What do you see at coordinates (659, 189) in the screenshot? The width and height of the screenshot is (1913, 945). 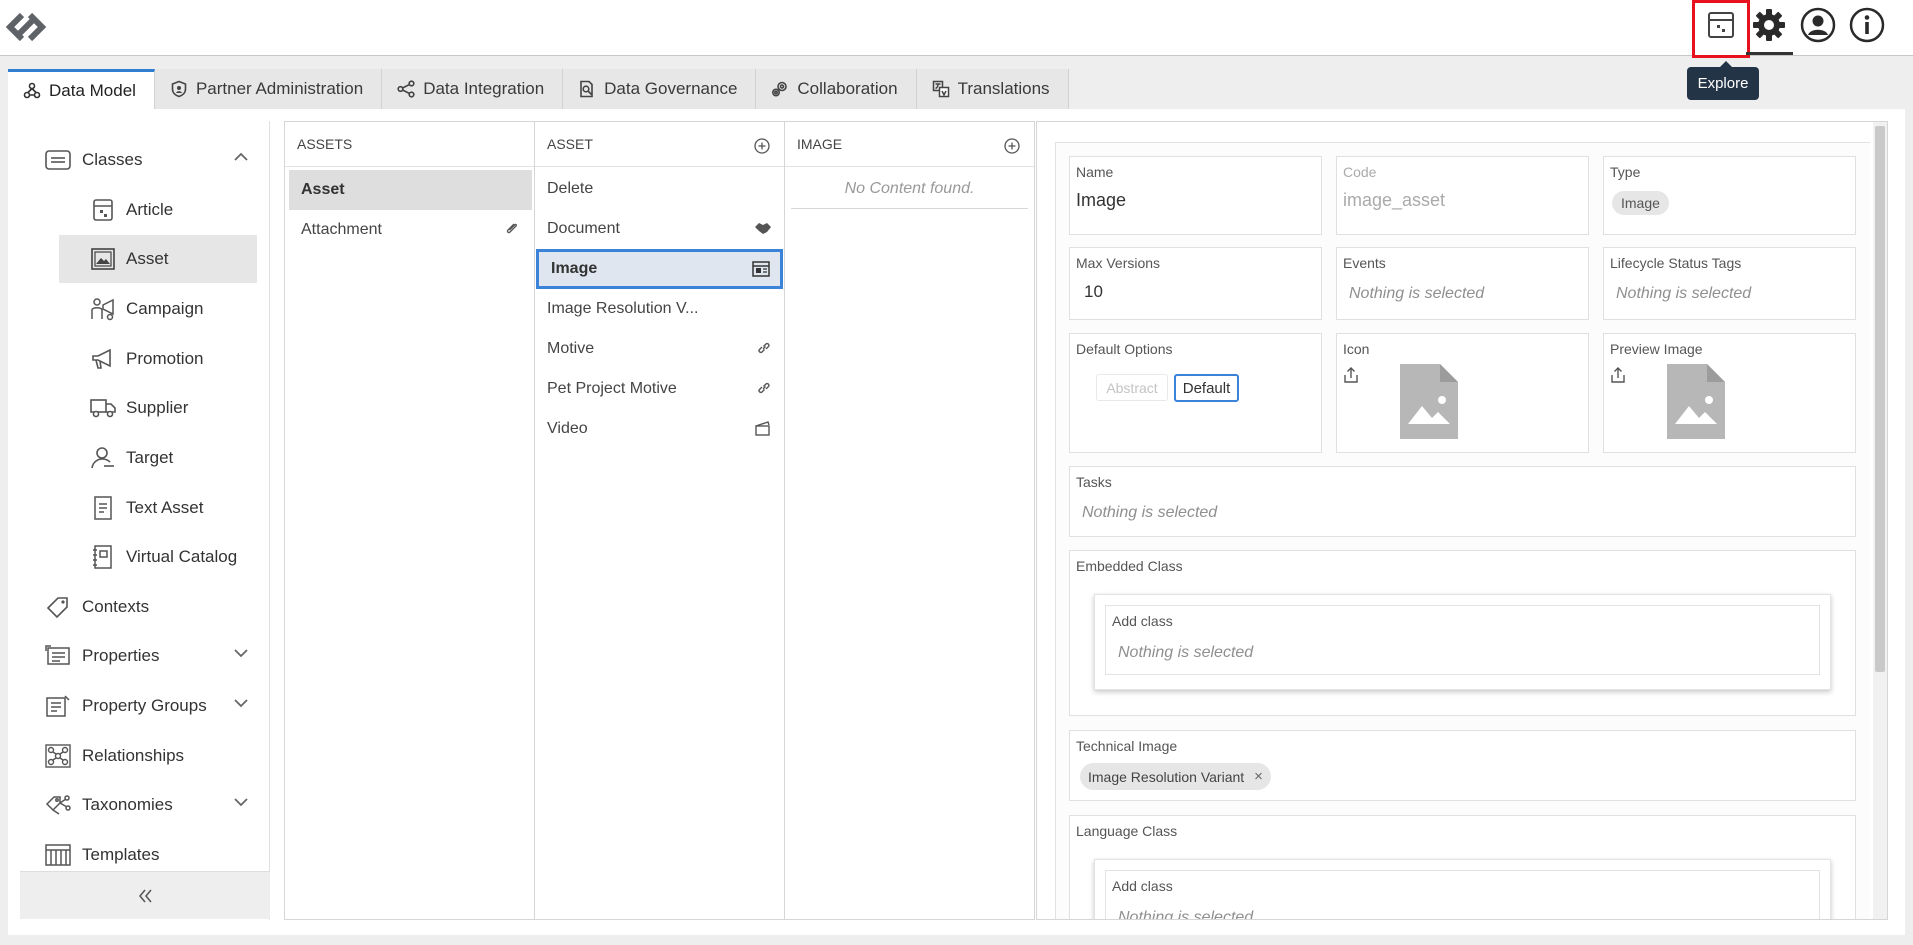 I see `list-item-delete: Delete` at bounding box center [659, 189].